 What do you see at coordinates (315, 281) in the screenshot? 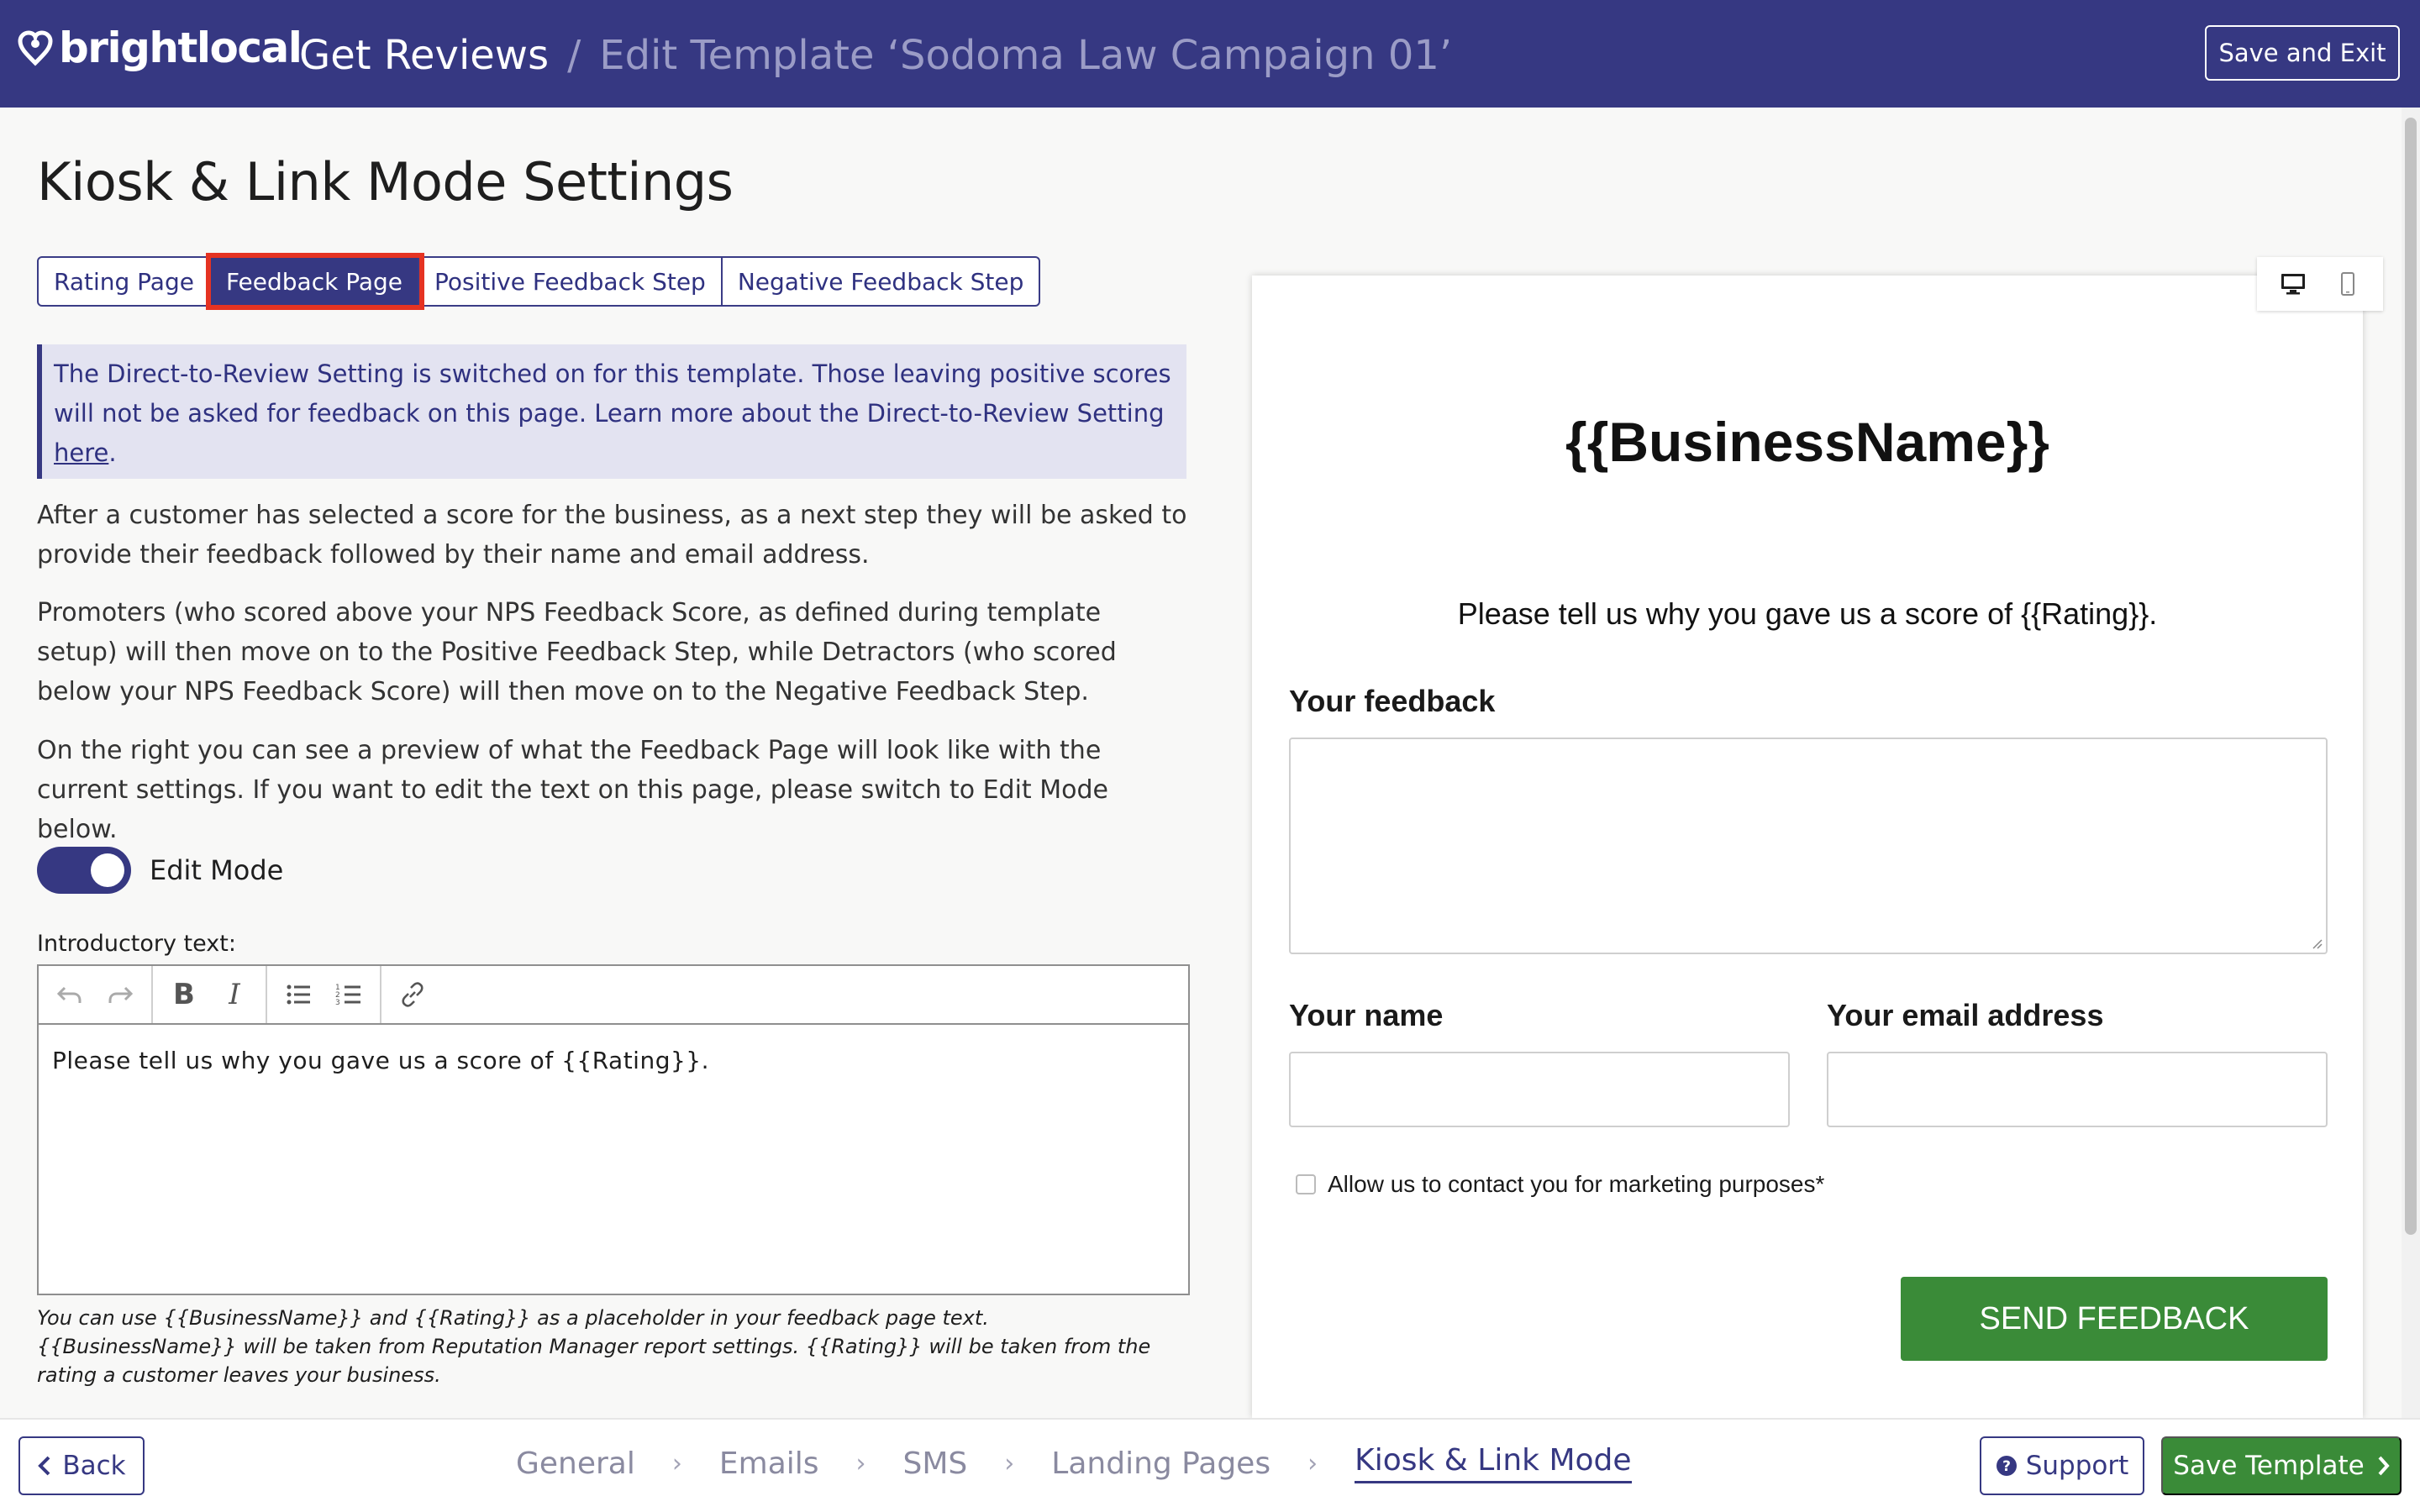
I see `tab-feedback-page: Feedback Page` at bounding box center [315, 281].